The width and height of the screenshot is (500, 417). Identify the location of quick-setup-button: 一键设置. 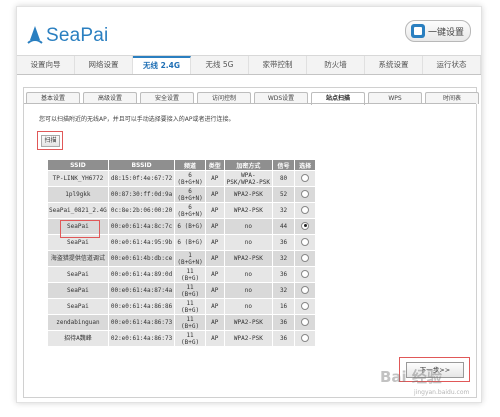
(438, 31).